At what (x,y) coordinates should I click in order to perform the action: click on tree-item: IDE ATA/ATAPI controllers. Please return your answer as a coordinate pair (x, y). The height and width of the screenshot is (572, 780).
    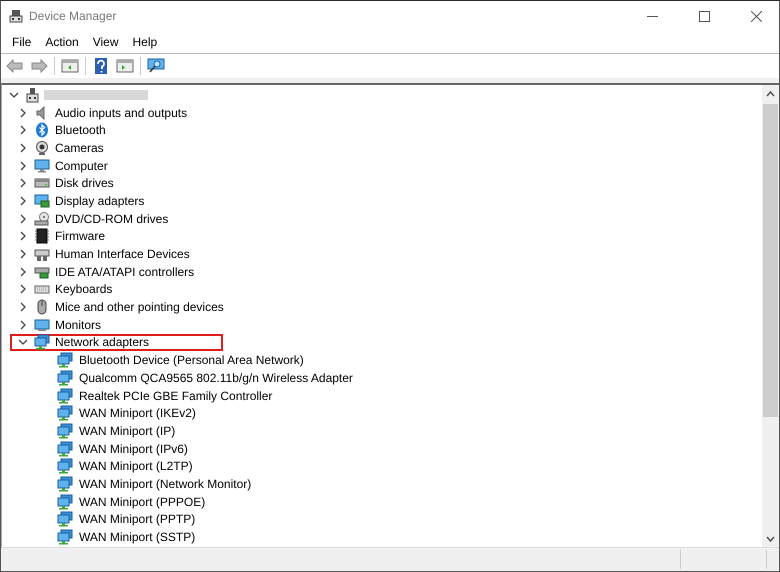
    Looking at the image, I should click on (139, 271).